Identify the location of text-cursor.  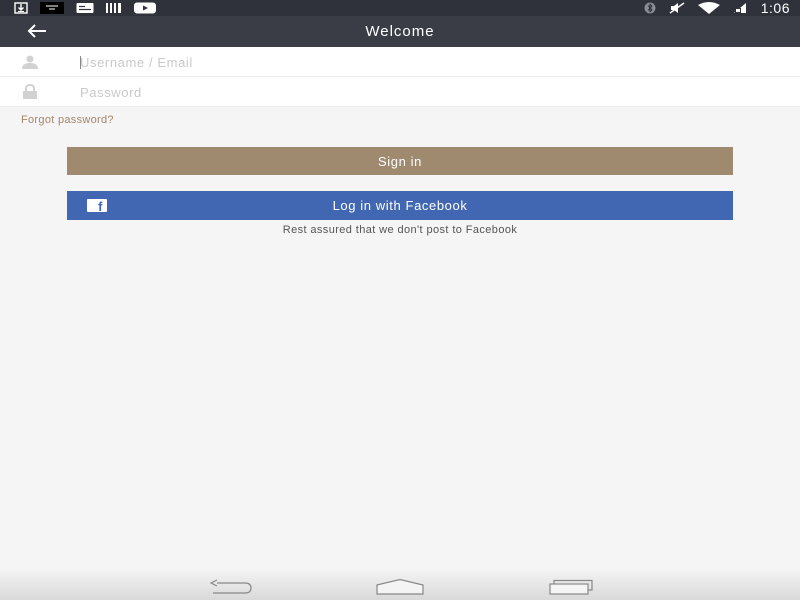
(80, 62).